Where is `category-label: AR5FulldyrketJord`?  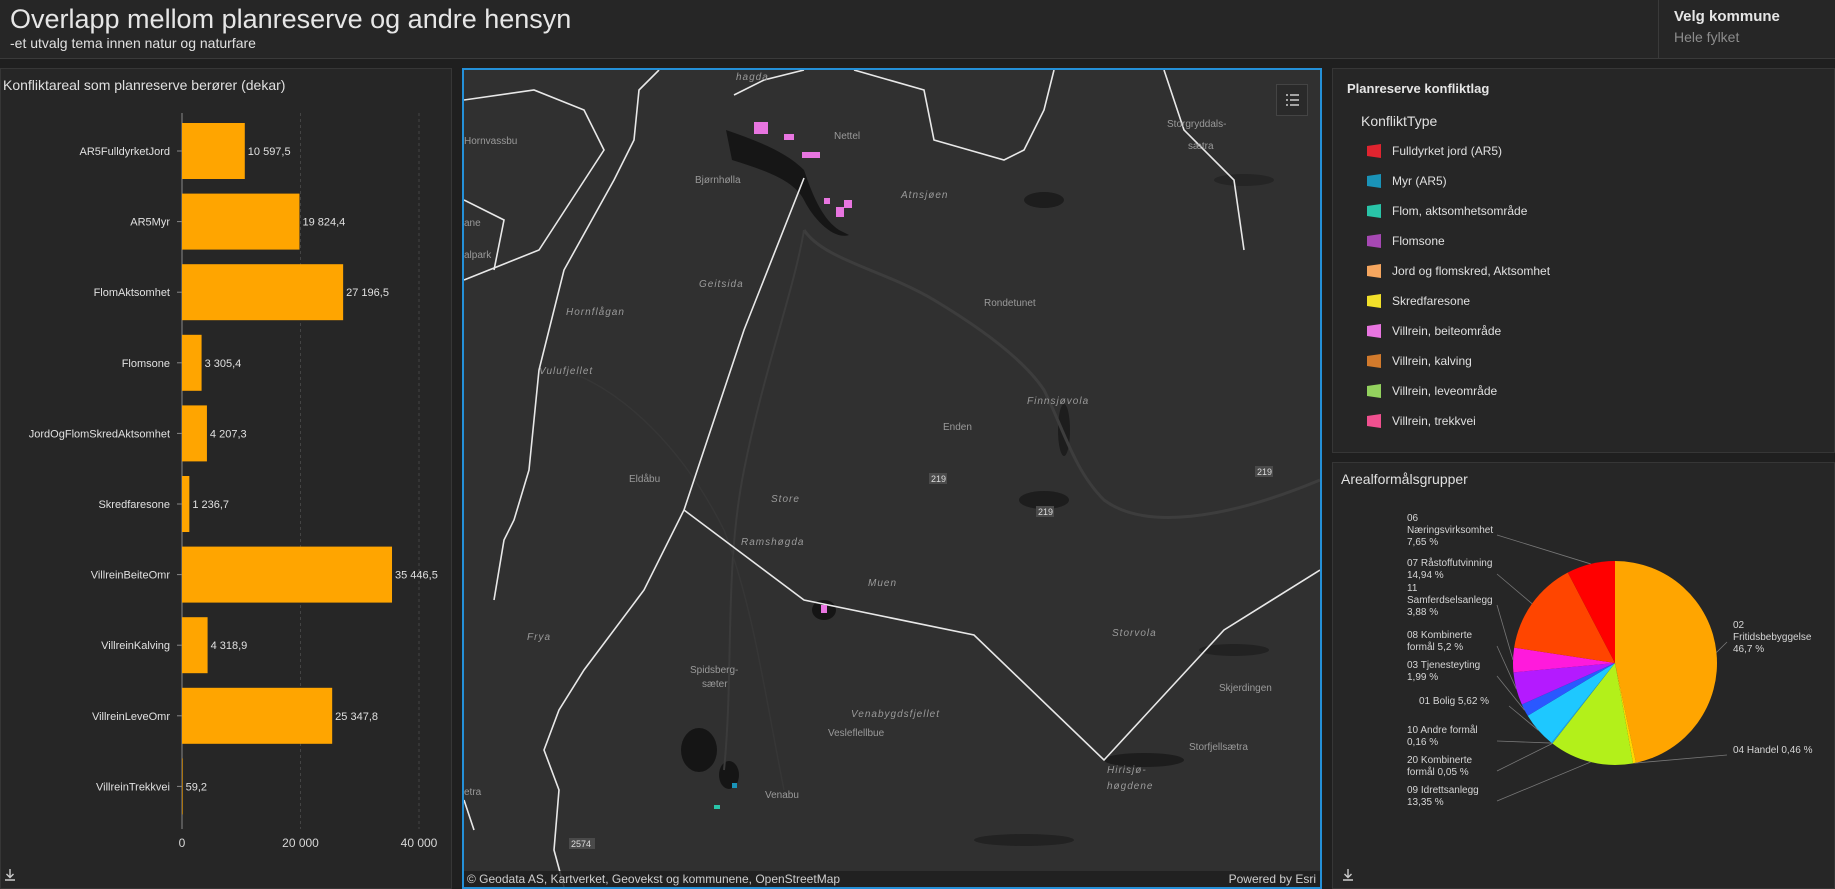
category-label: AR5FulldyrketJord is located at coordinates (125, 152).